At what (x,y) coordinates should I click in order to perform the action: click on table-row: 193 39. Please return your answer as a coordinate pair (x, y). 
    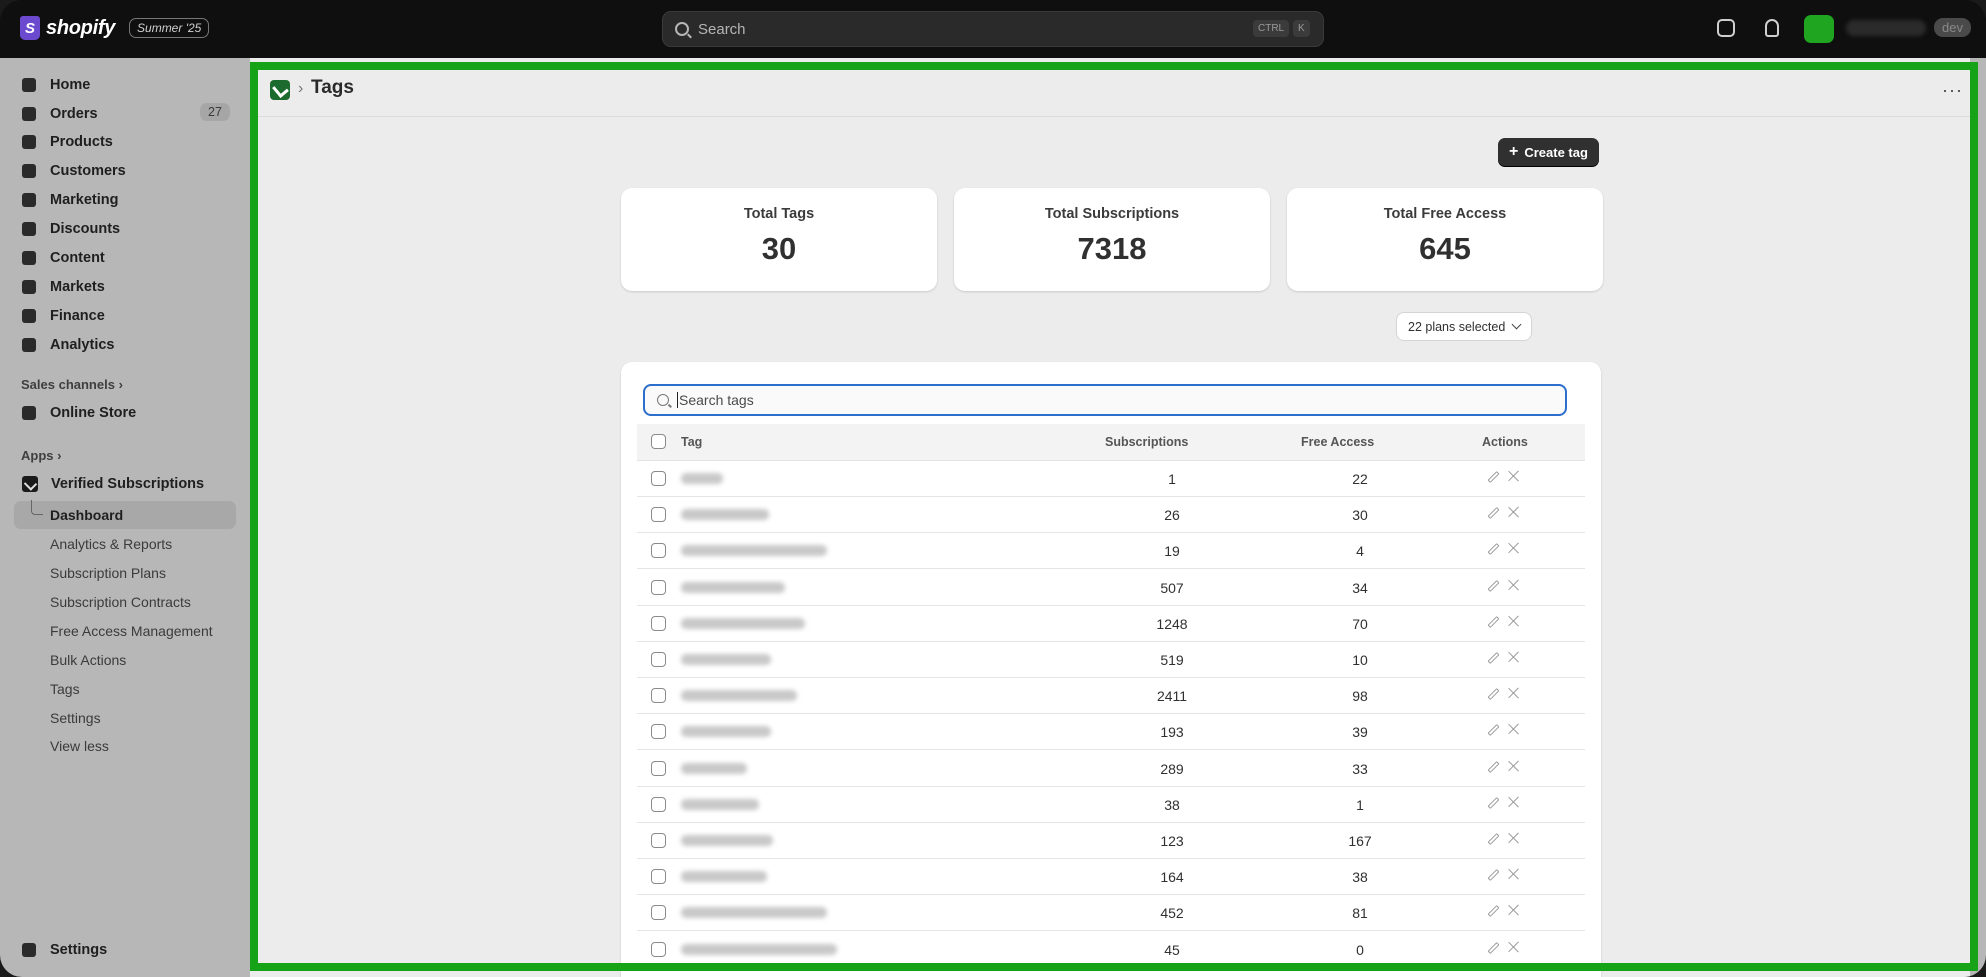
    Looking at the image, I should click on (1111, 732).